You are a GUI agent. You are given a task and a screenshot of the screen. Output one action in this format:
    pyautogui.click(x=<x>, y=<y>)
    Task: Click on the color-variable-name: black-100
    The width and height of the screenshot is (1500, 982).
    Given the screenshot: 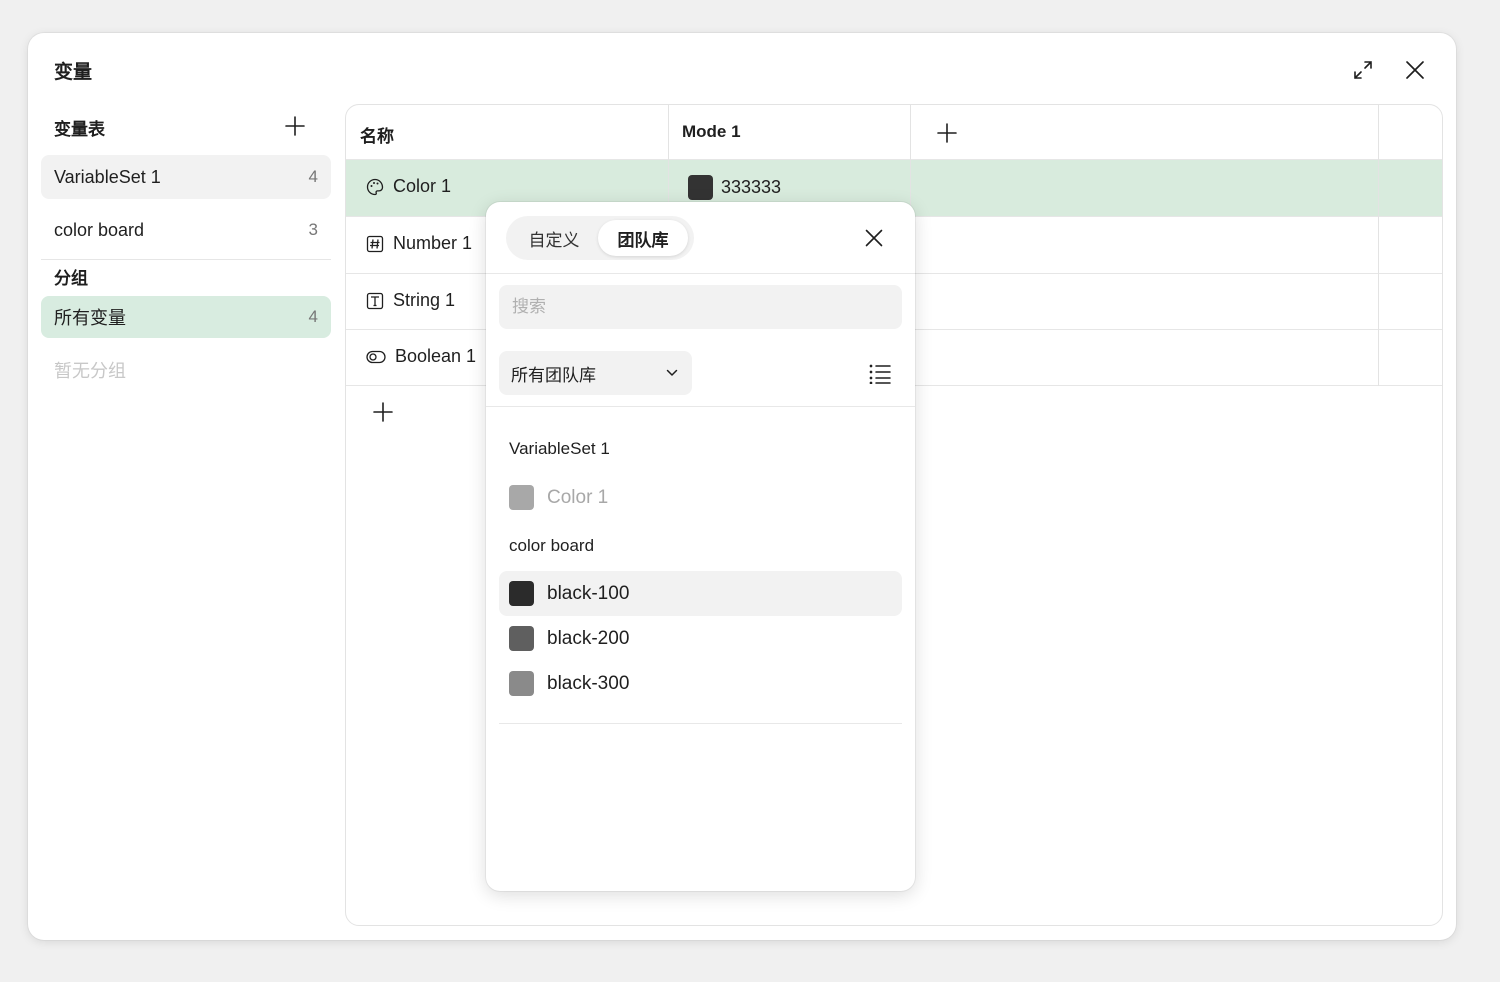 What is the action you would take?
    pyautogui.click(x=588, y=593)
    